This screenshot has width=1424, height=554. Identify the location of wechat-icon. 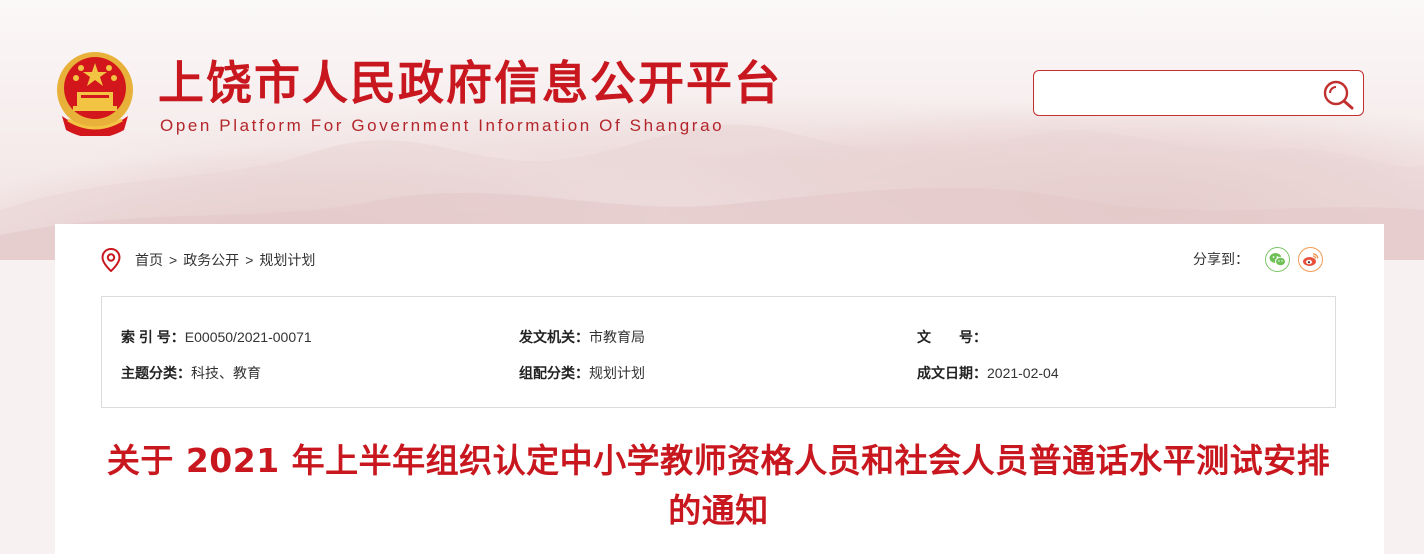
(1277, 259).